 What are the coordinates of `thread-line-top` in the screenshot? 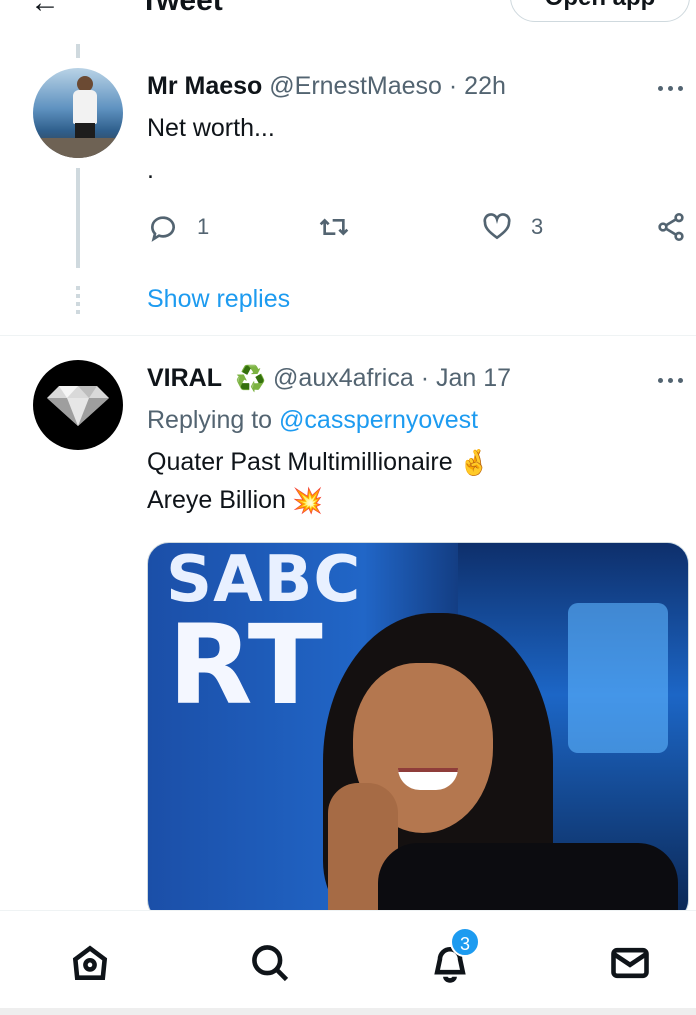 It's located at (78, 51).